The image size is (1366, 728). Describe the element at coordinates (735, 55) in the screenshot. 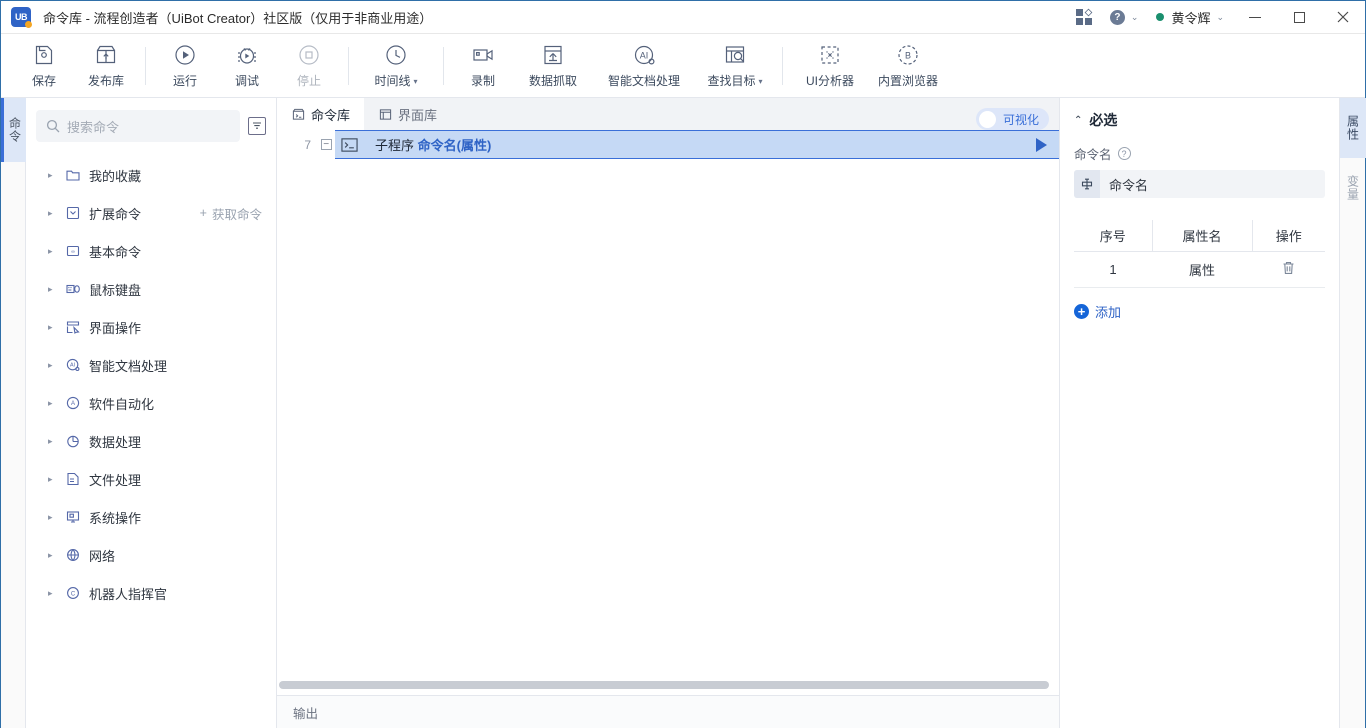

I see `find-target-icon` at that location.